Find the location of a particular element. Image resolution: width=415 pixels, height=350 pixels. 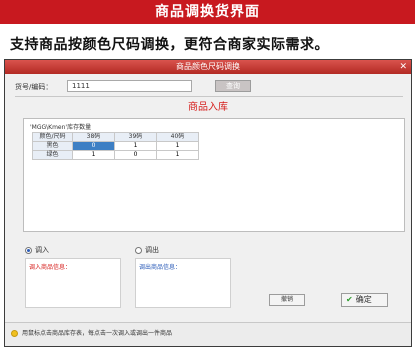

confirm-button: ✔ 确定 is located at coordinates (364, 300).